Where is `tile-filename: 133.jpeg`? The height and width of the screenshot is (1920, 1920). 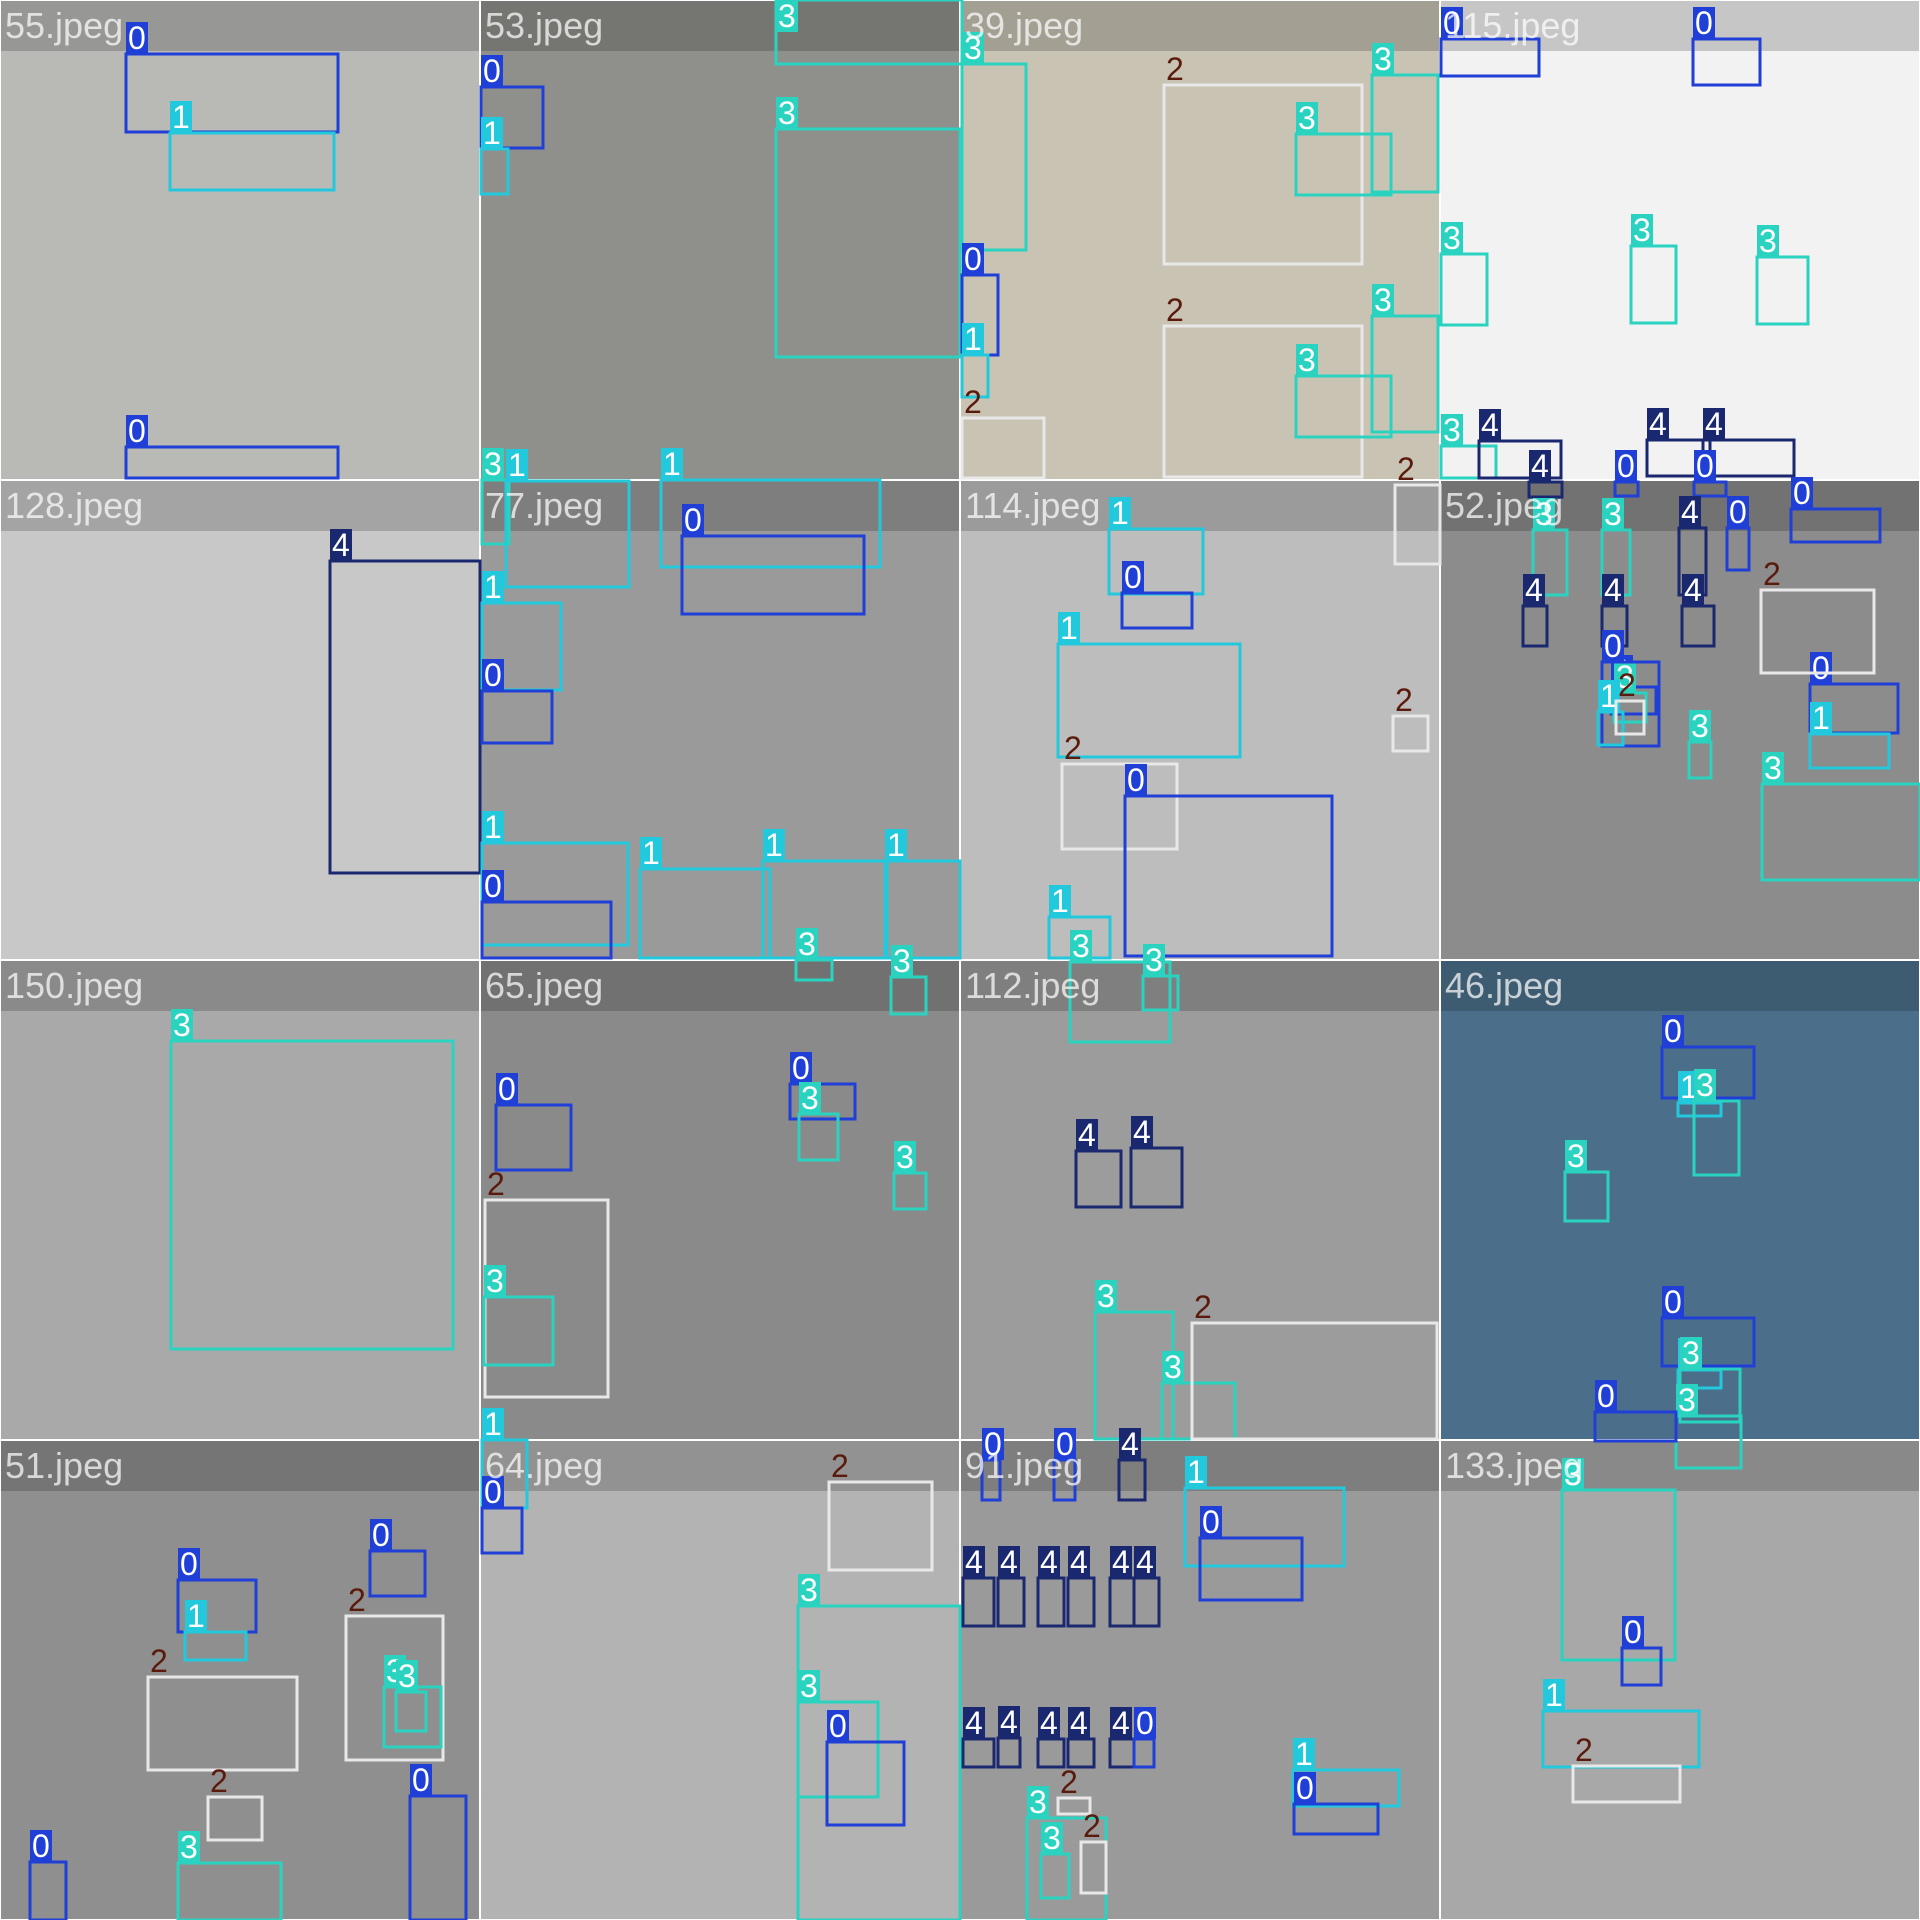 tile-filename: 133.jpeg is located at coordinates (1514, 1465).